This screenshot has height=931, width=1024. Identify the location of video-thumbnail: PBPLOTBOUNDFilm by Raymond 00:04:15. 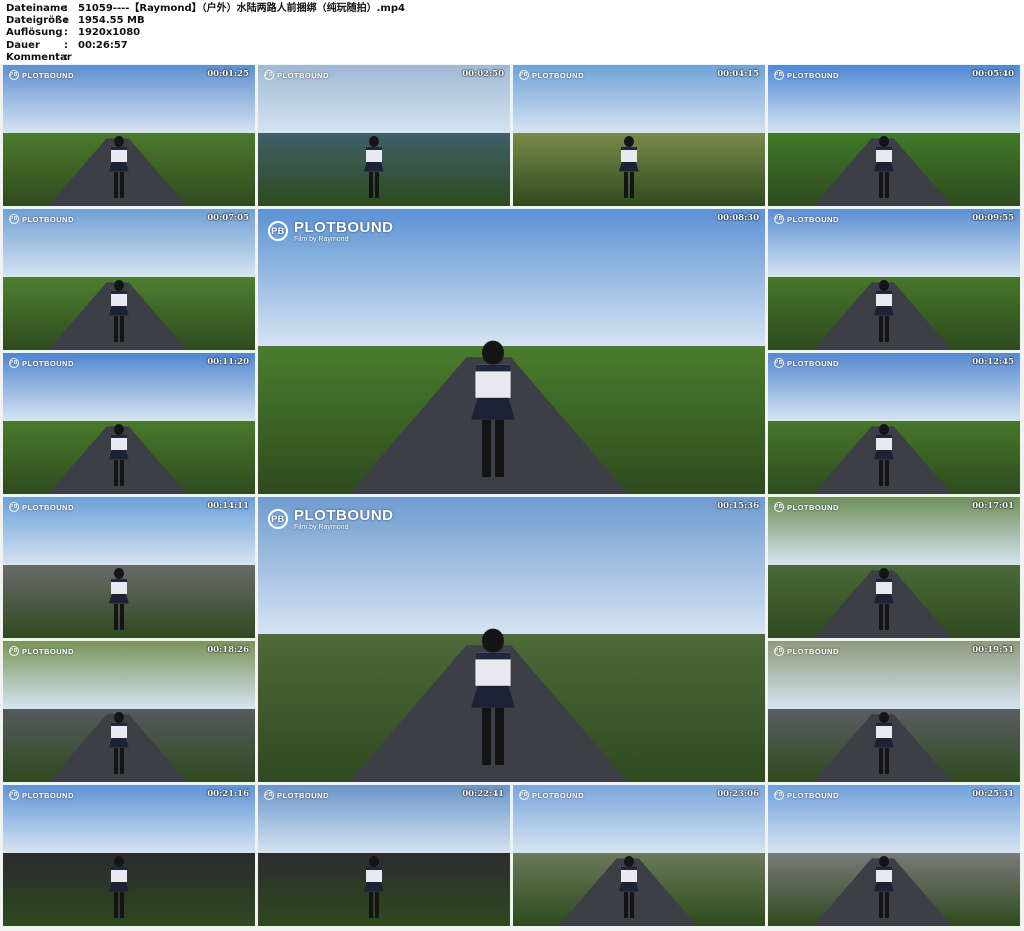
(639, 135).